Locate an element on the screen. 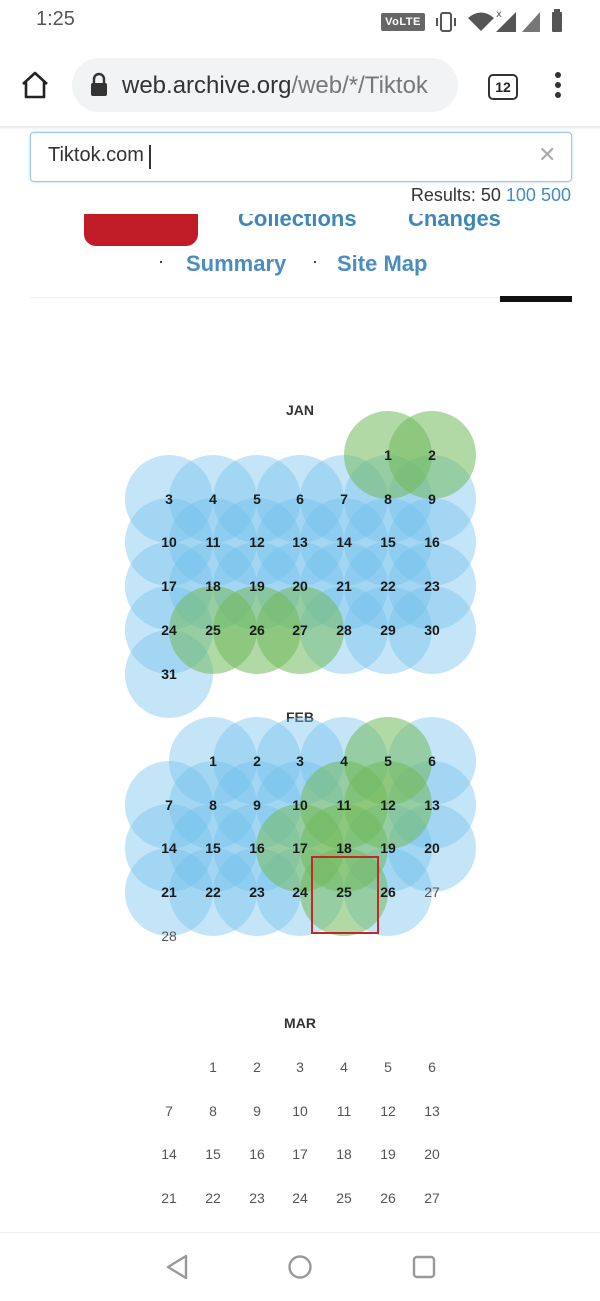 This screenshot has width=600, height=1301. home-nav-icon is located at coordinates (300, 1267).